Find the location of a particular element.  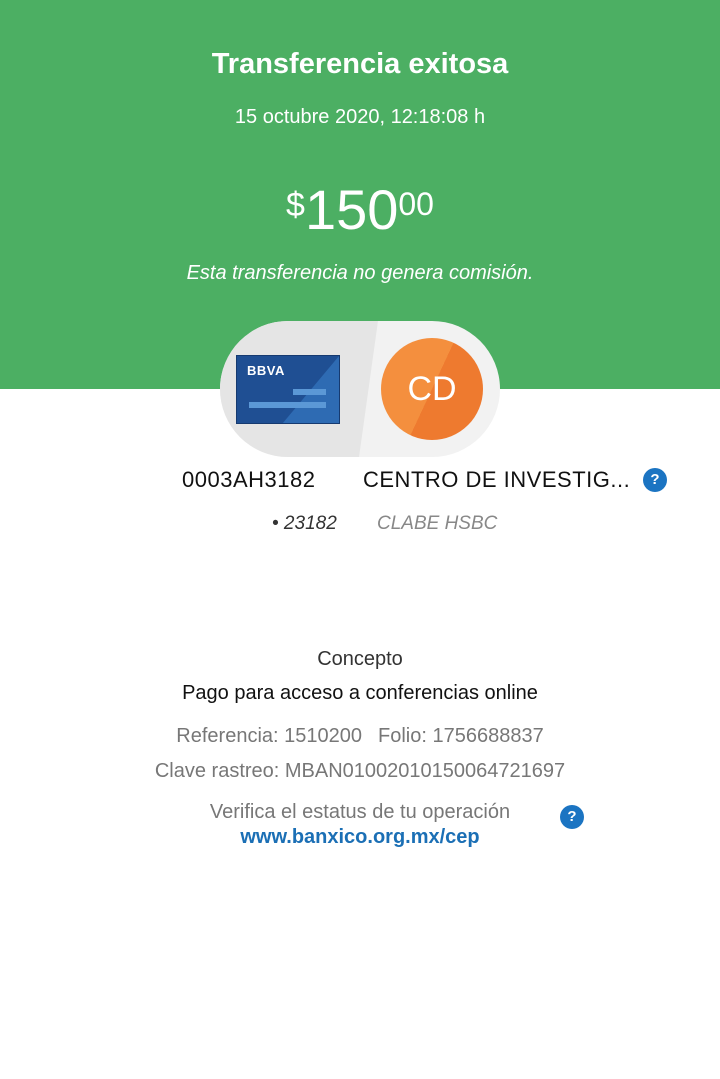

transfer-amount: $15000 is located at coordinates (360, 210).